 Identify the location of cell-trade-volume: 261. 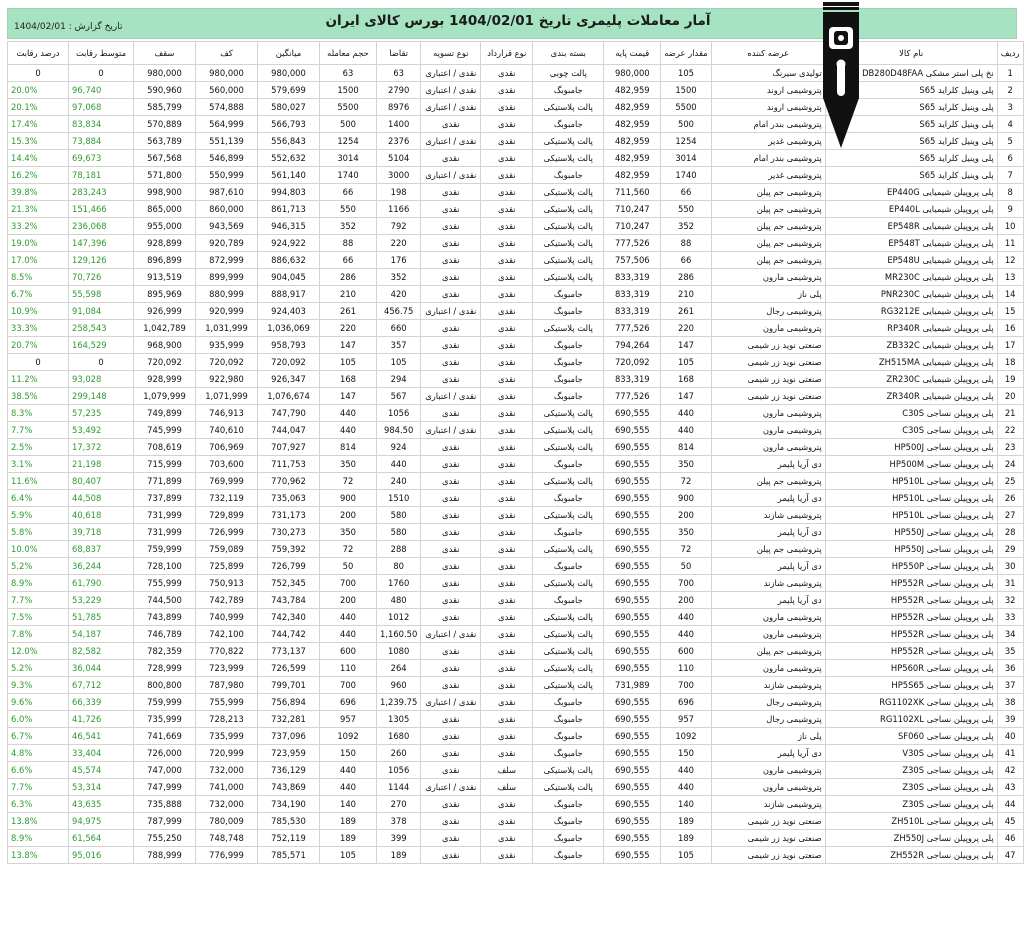
(348, 311).